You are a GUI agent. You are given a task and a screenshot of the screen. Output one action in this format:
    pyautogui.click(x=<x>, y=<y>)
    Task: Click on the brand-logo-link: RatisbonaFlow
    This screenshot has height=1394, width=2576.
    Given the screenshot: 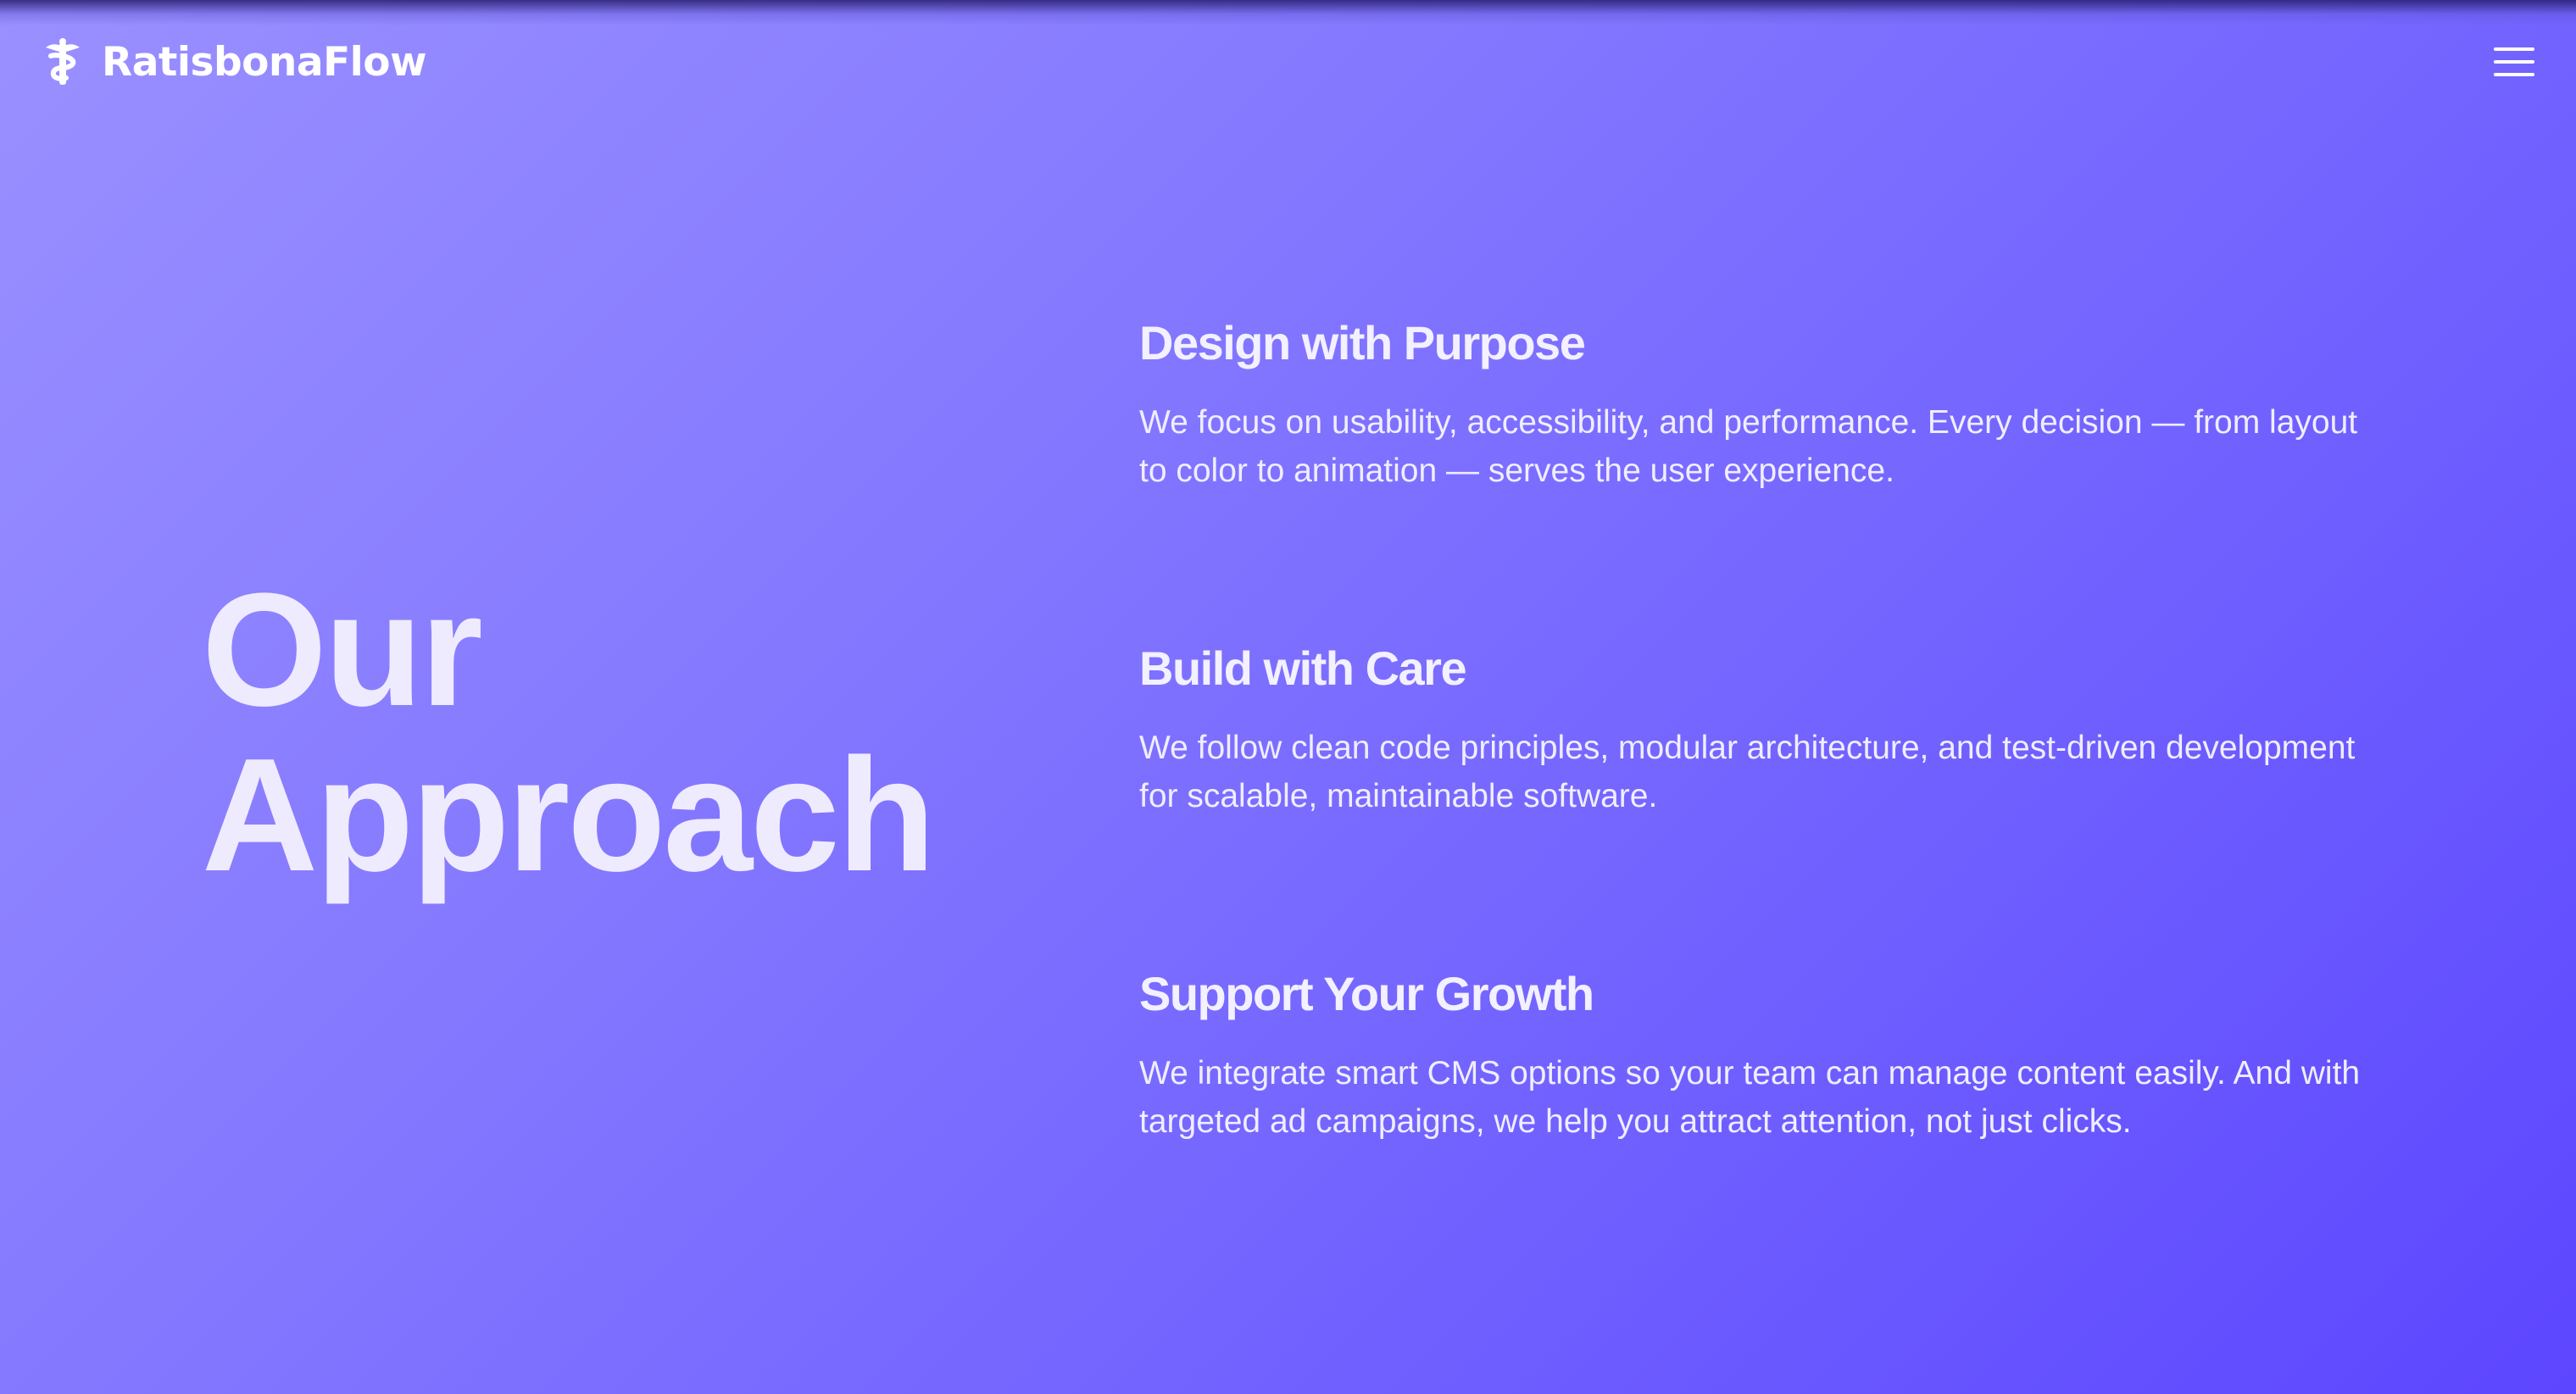 What is the action you would take?
    pyautogui.click(x=234, y=62)
    